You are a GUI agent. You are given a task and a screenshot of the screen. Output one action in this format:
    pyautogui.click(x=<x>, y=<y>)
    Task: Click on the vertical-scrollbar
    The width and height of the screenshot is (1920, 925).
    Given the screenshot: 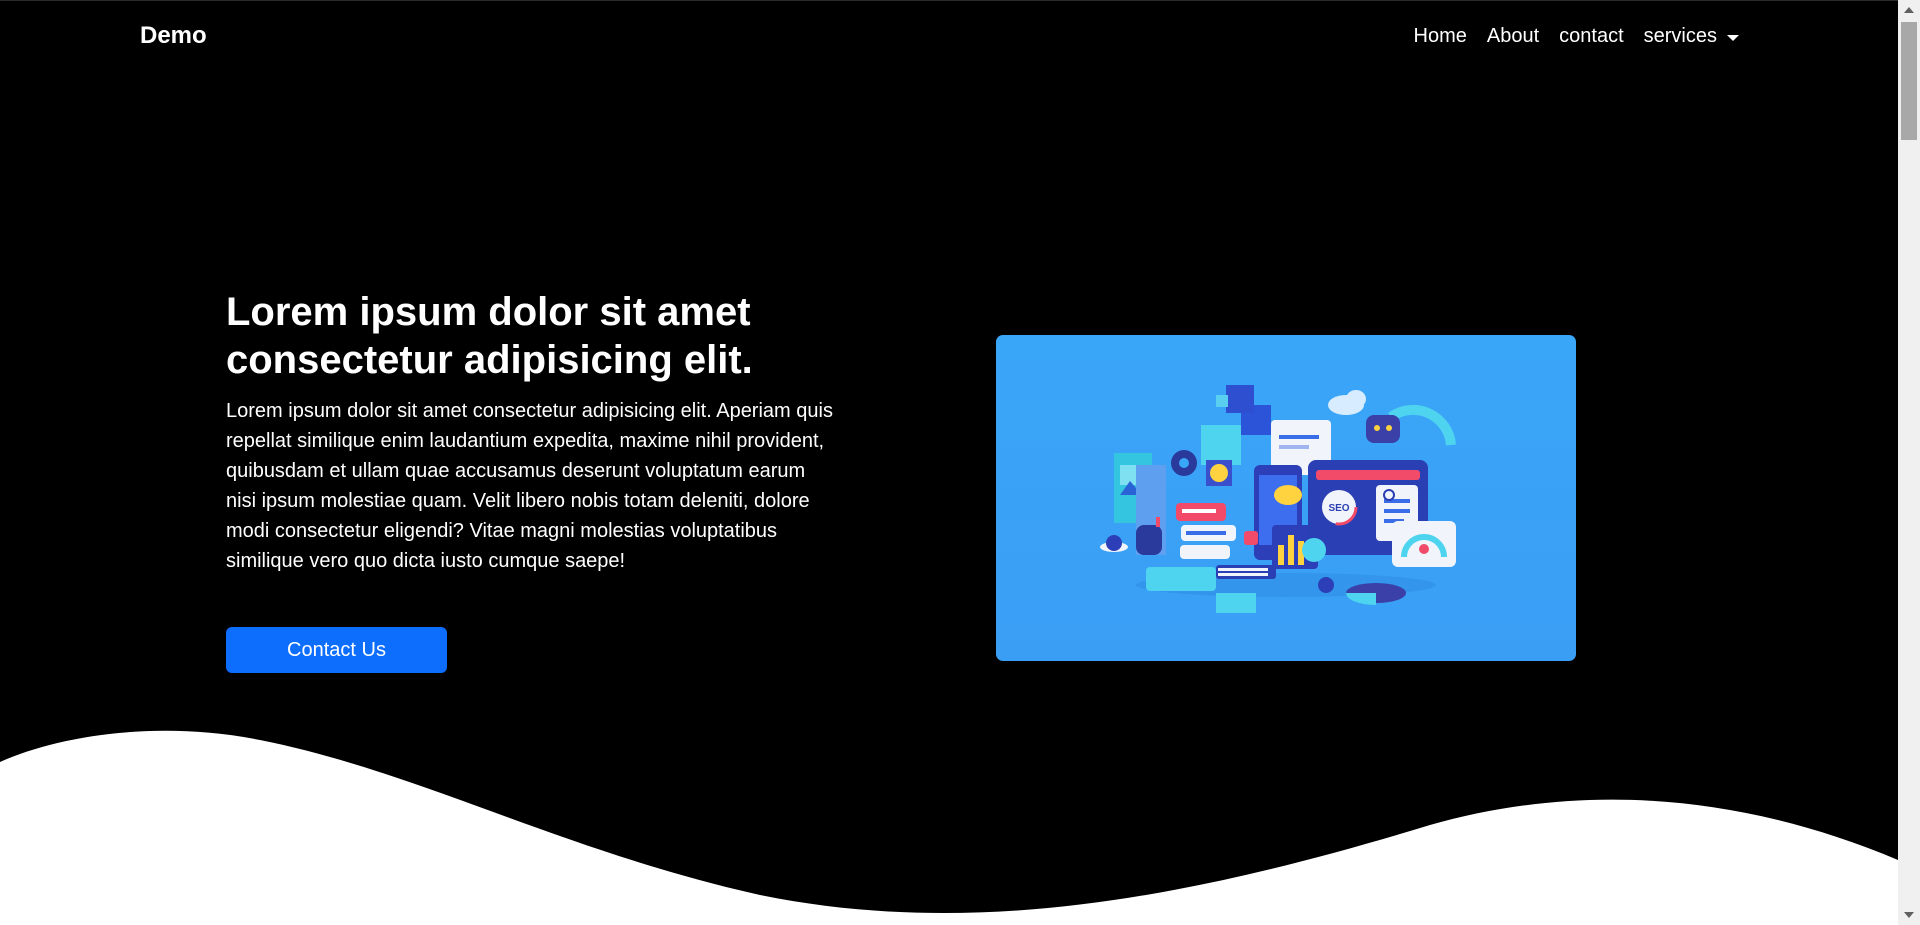 What is the action you would take?
    pyautogui.click(x=1909, y=462)
    